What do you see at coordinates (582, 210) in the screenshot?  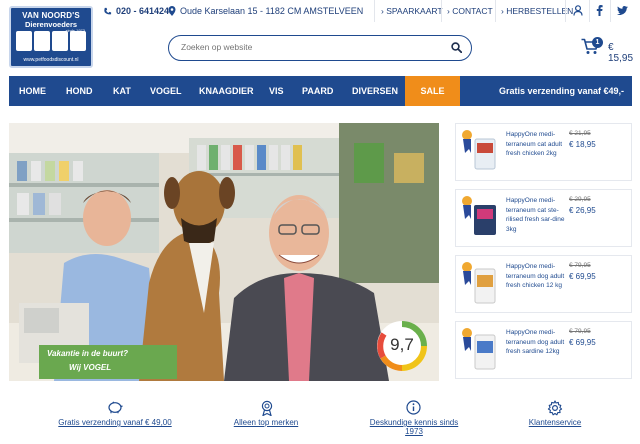 I see `product-price: € 26,95` at bounding box center [582, 210].